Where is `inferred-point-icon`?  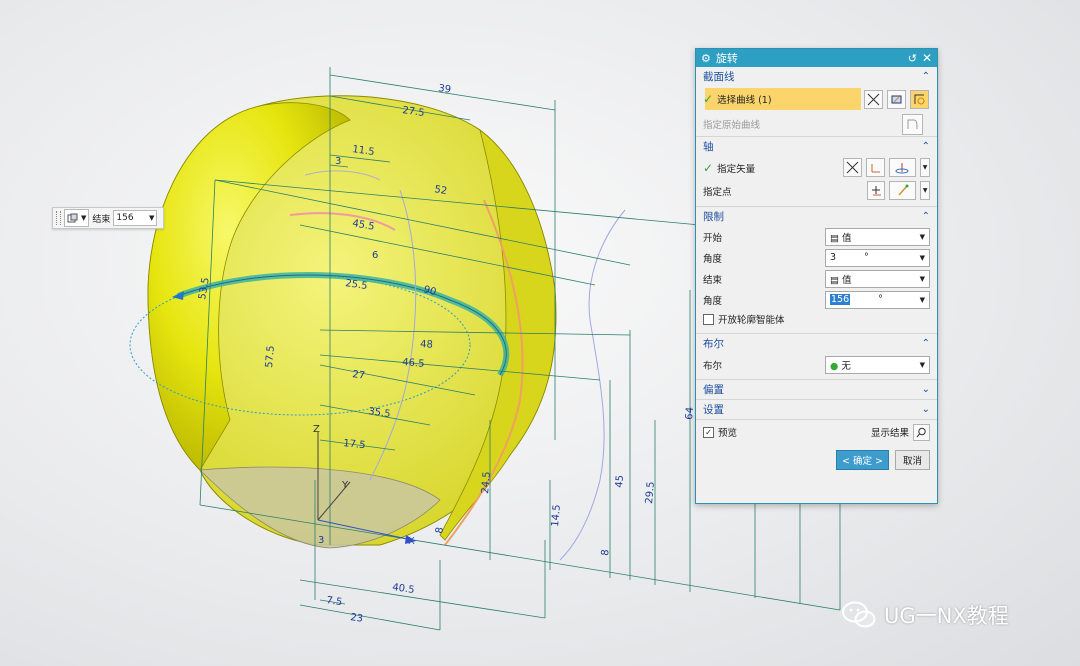
inferred-point-icon is located at coordinates (903, 190).